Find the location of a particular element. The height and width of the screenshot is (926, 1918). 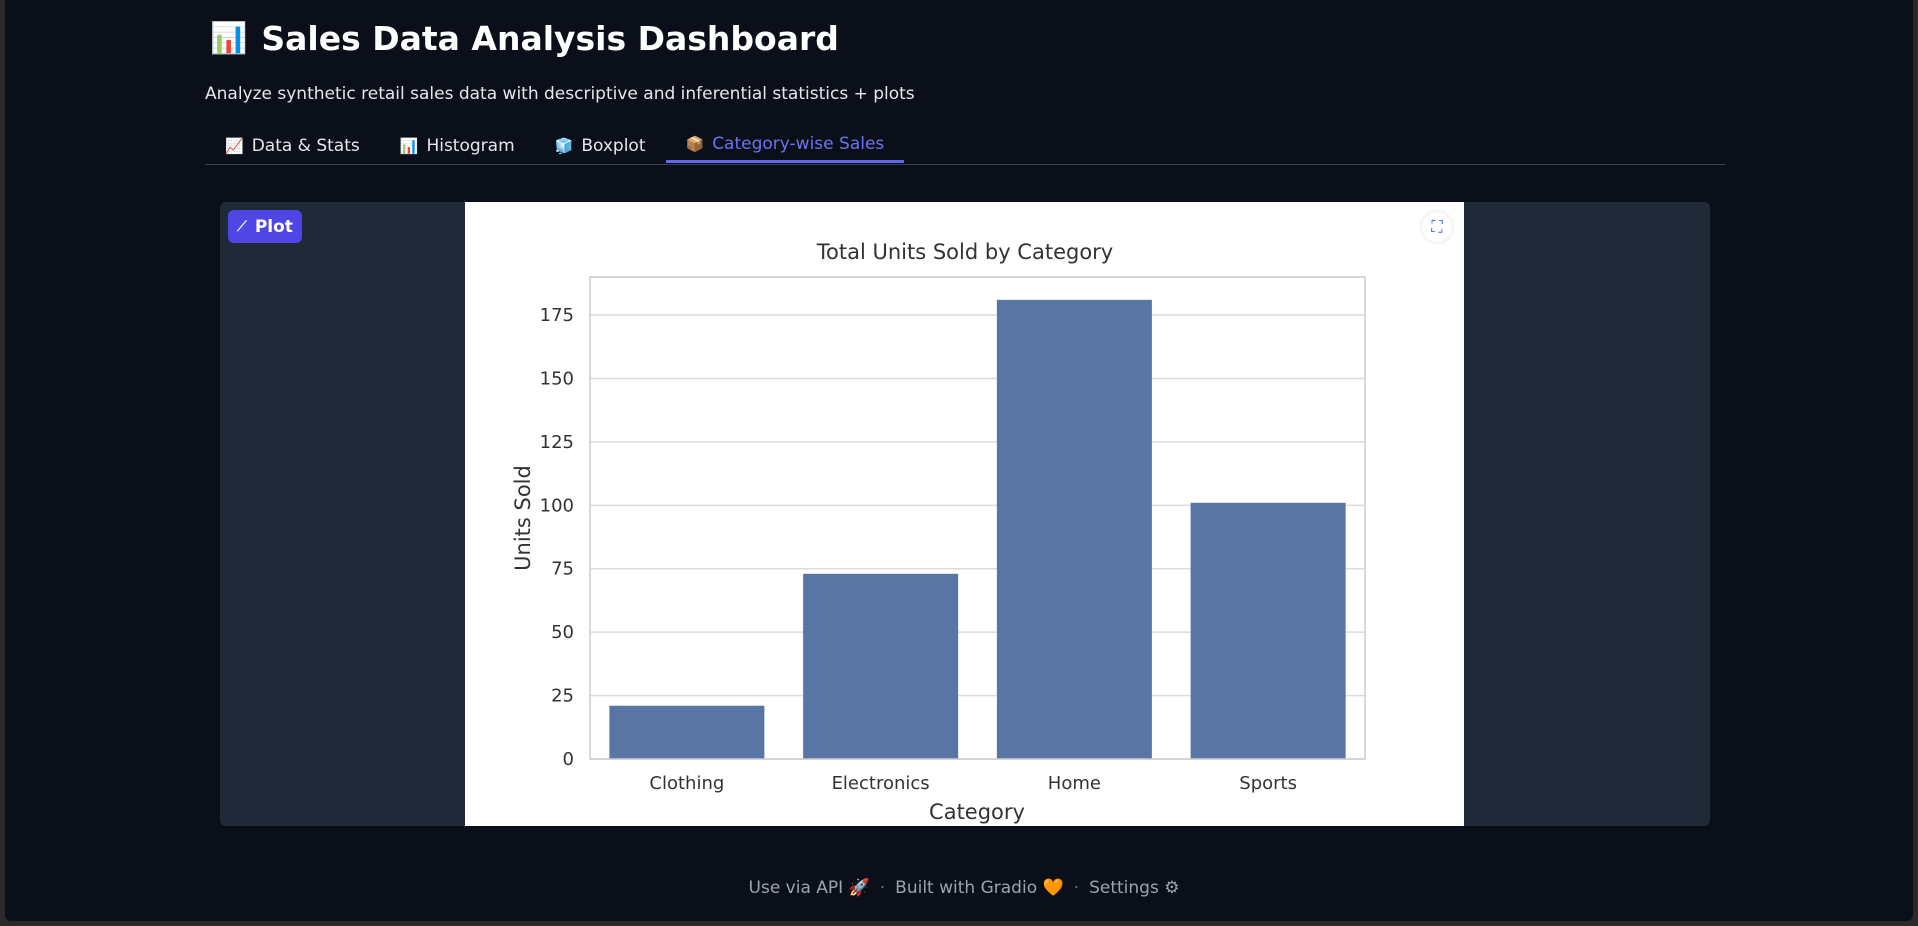

settings-label: Settings is located at coordinates (1124, 888).